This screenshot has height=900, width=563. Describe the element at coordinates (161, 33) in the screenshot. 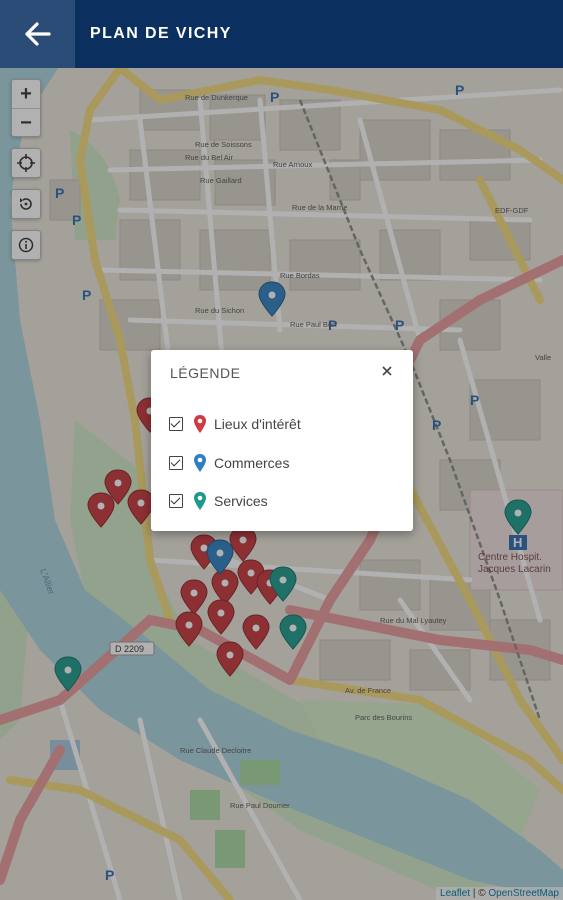

I see `page-title: PLAN DE VICHY` at that location.